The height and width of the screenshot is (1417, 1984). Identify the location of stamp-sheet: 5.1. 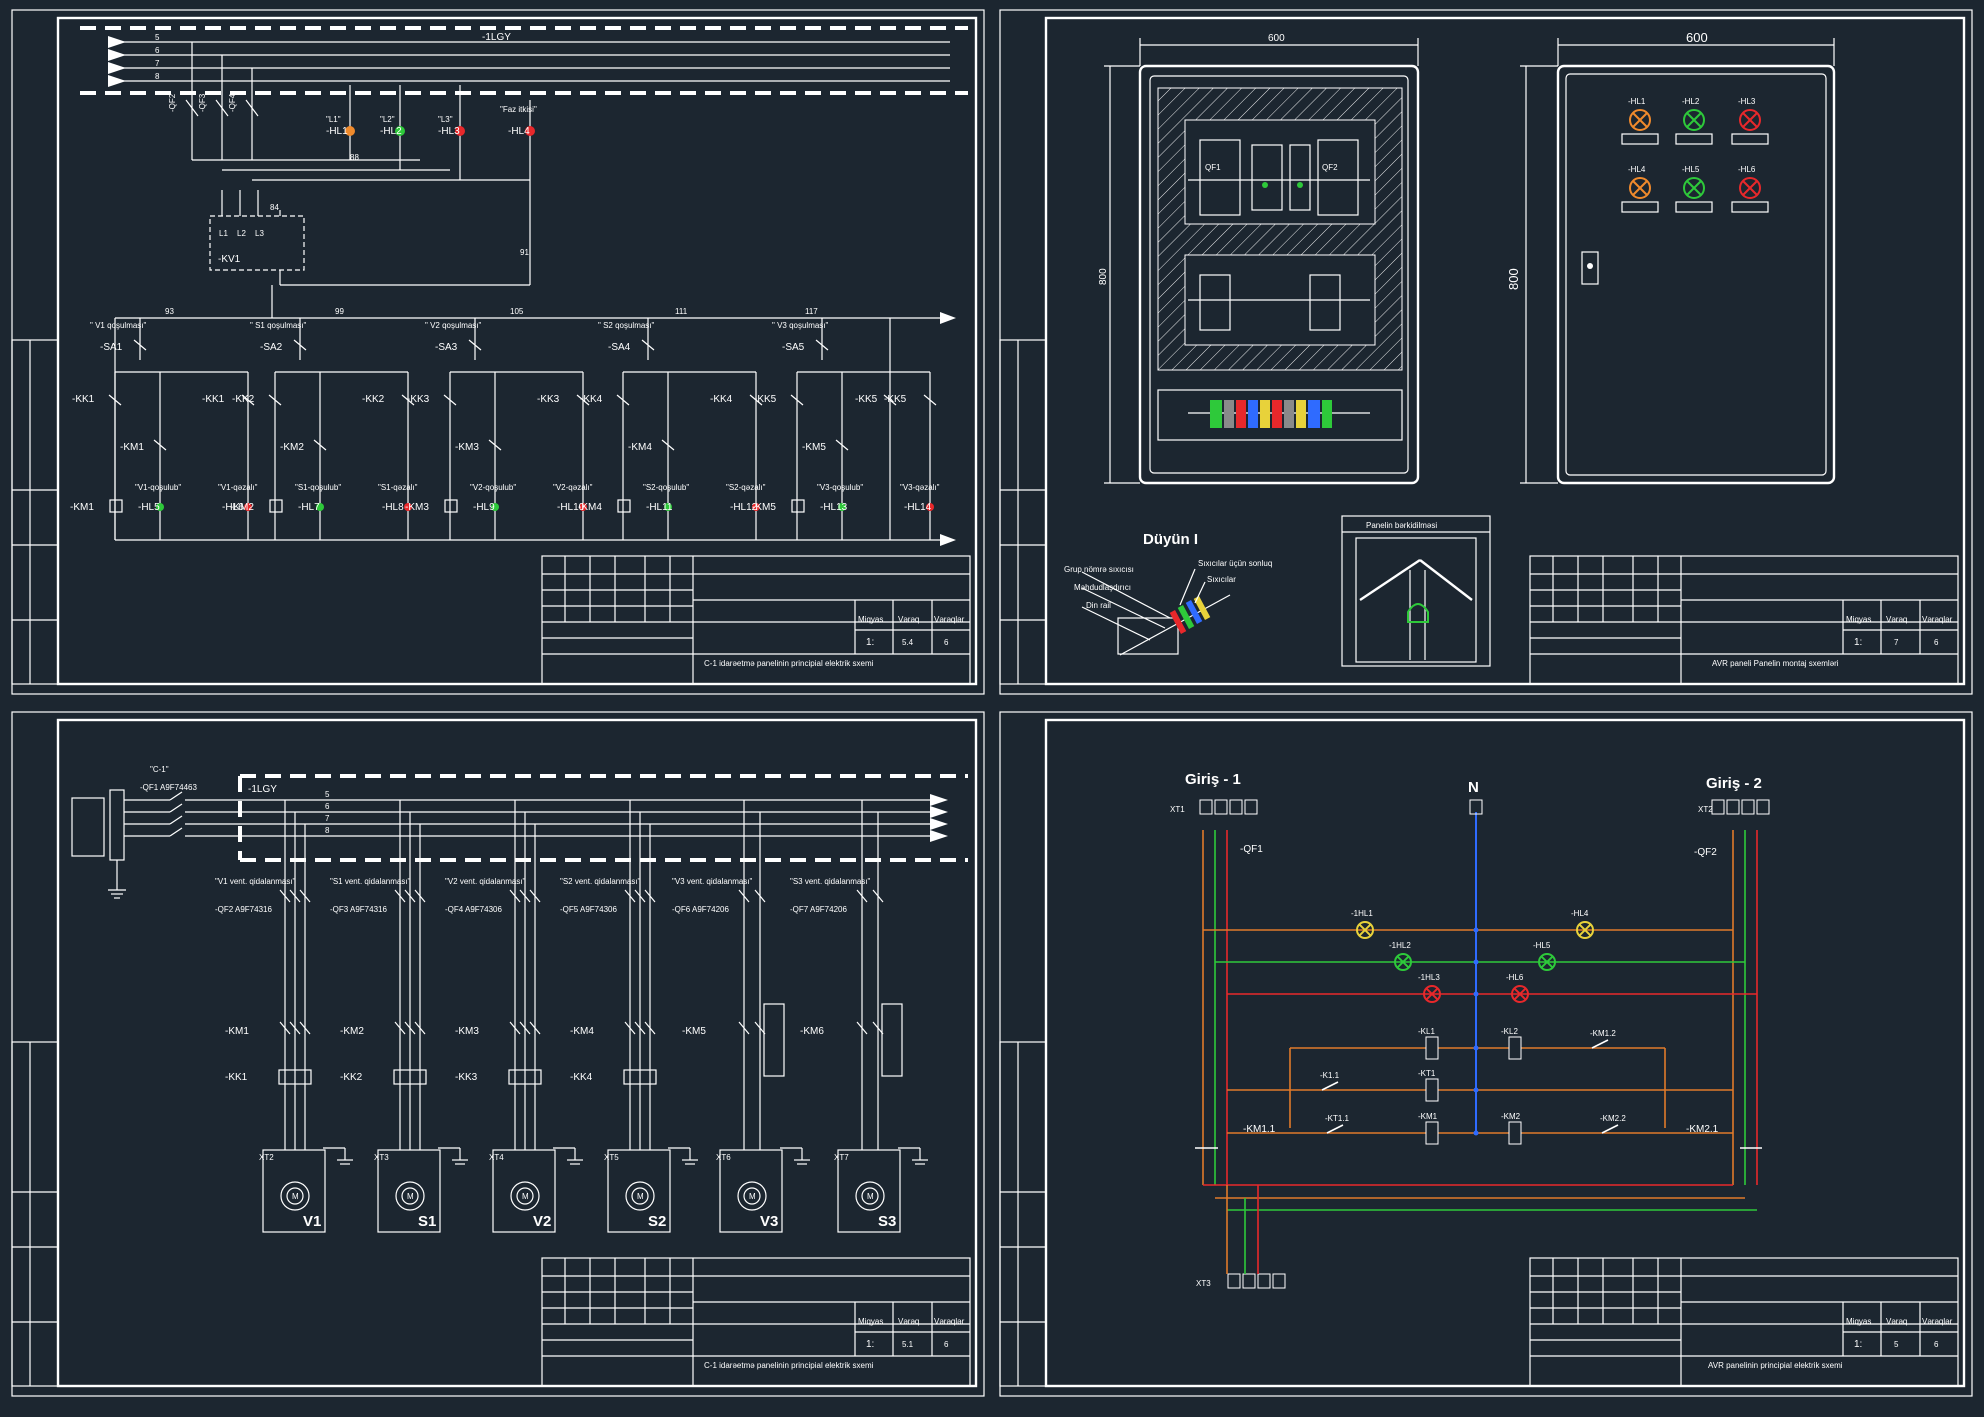
(908, 1344).